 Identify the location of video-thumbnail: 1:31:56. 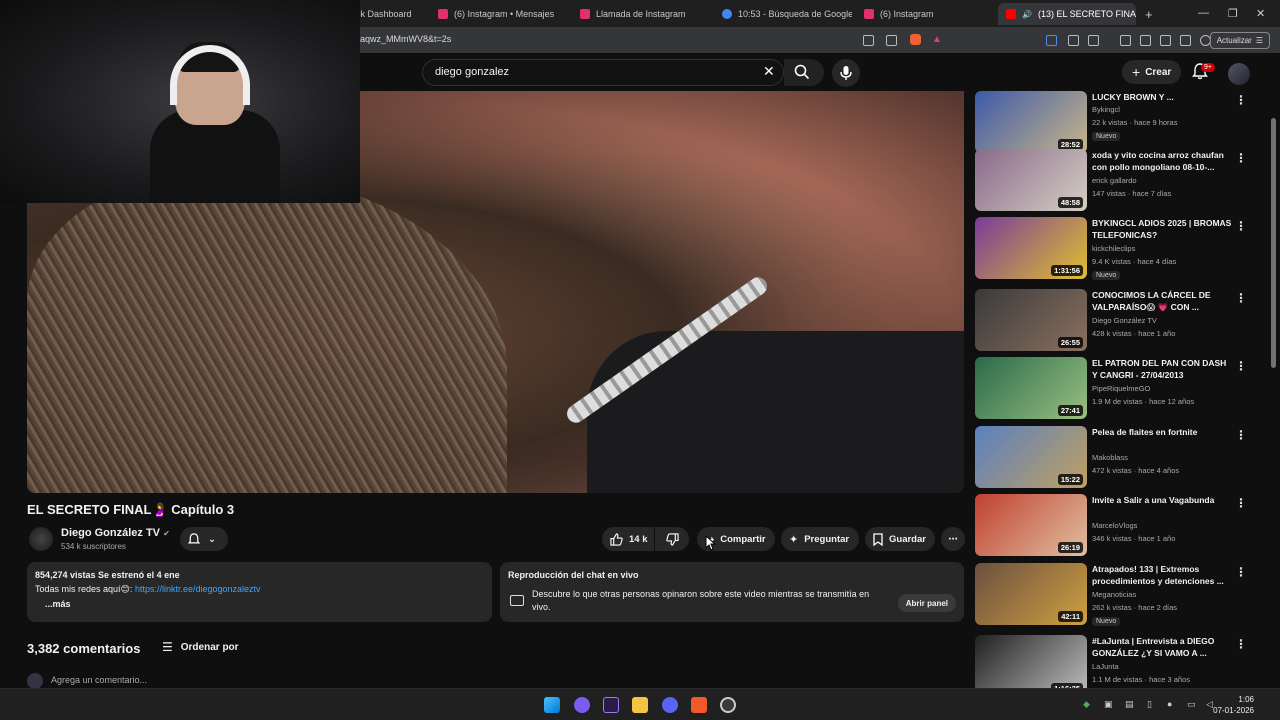
(1031, 248).